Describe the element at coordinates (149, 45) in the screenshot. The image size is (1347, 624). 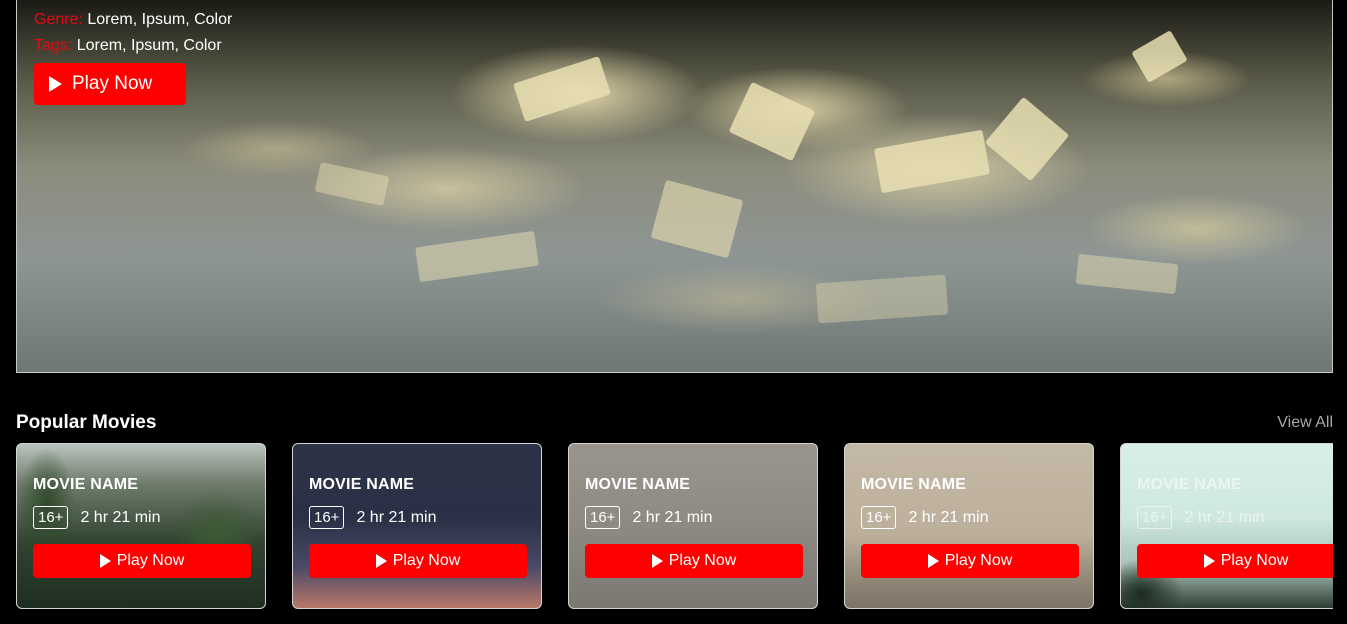
I see `tags-value: Lorem, Ipsum, Color` at that location.